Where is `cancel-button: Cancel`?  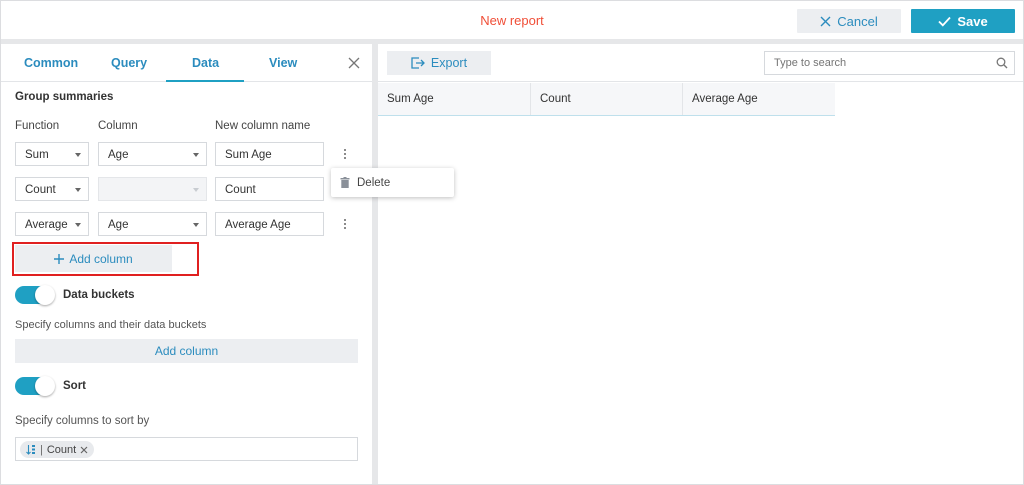
cancel-button: Cancel is located at coordinates (849, 21).